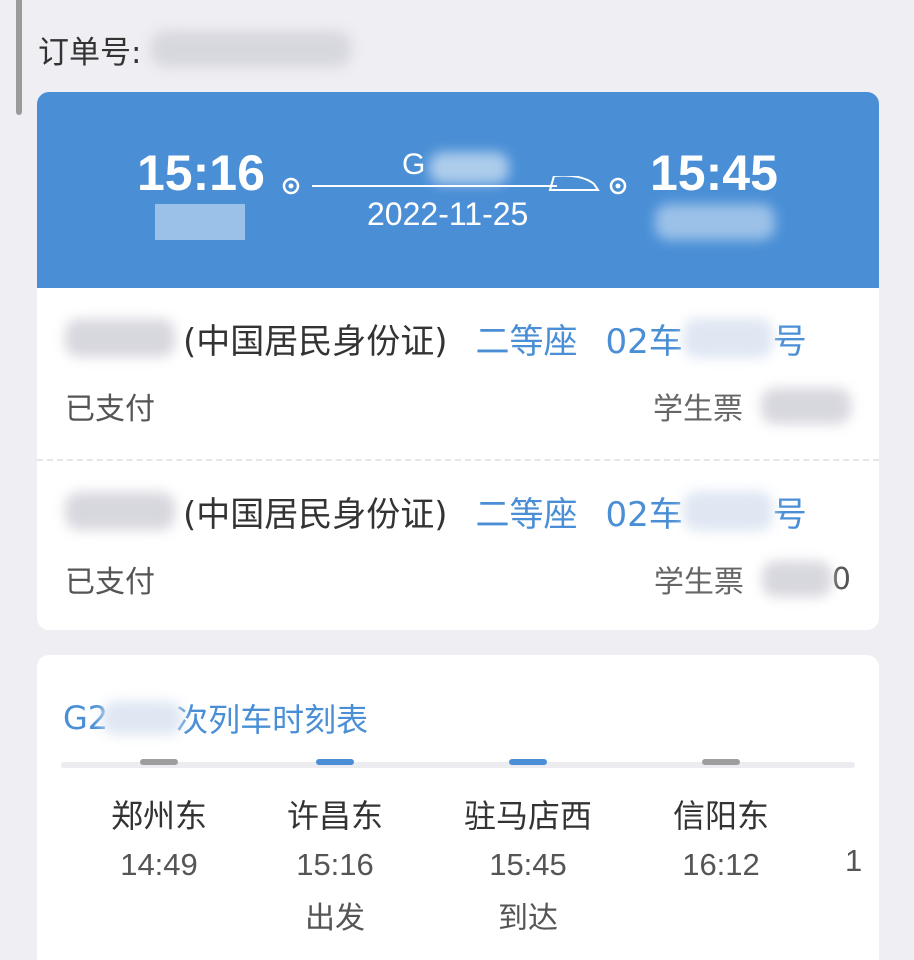 The height and width of the screenshot is (960, 914). I want to click on timetable-stop: 郑州东 14:49, so click(159, 821).